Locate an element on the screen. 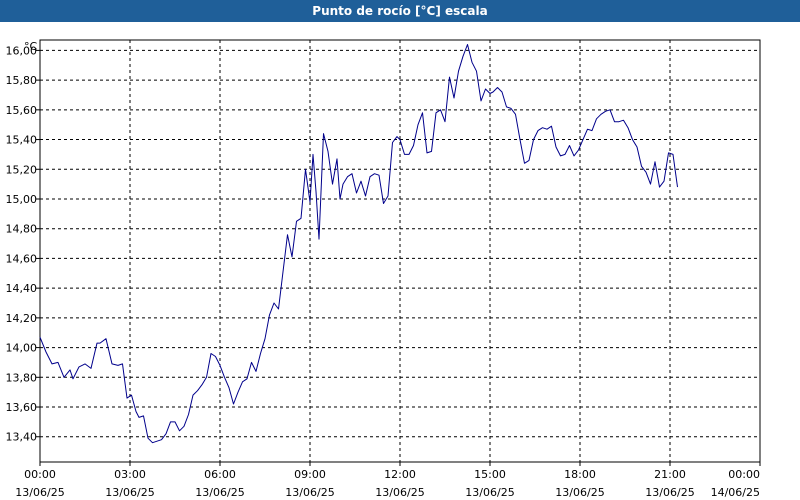 This screenshot has width=800, height=500. y-tick-label: 13,60 is located at coordinates (22, 407).